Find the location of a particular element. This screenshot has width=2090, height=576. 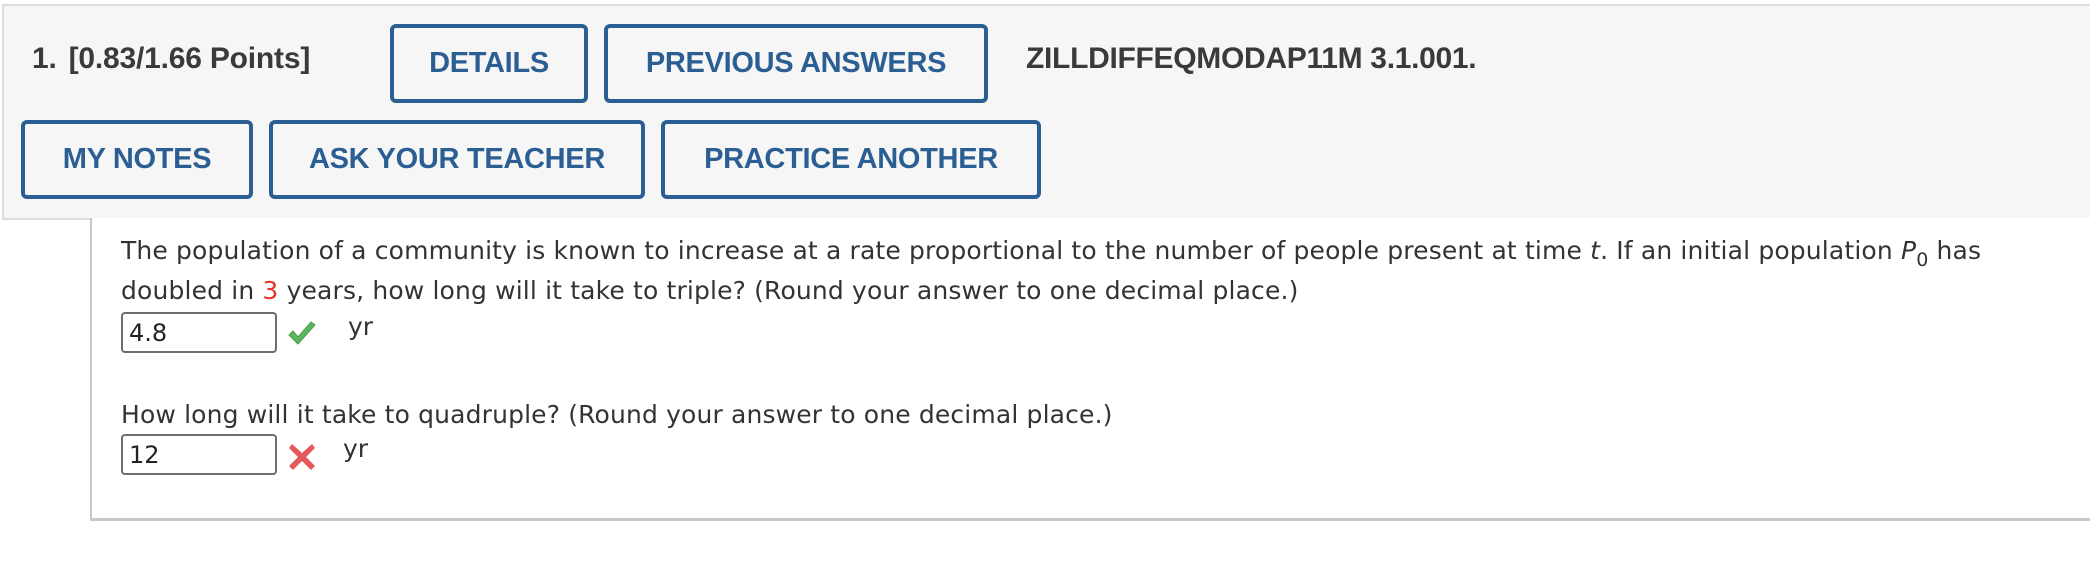

answer-input-triple is located at coordinates (199, 332).